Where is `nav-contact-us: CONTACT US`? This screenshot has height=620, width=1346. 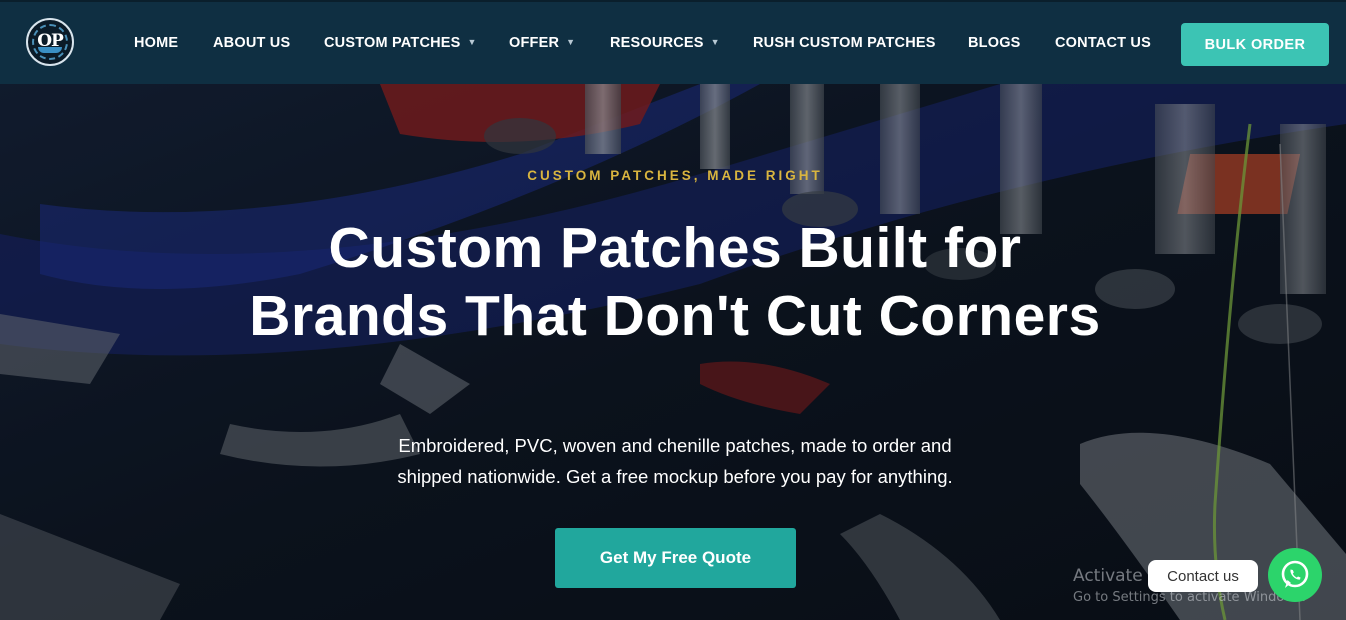 nav-contact-us: CONTACT US is located at coordinates (1103, 43).